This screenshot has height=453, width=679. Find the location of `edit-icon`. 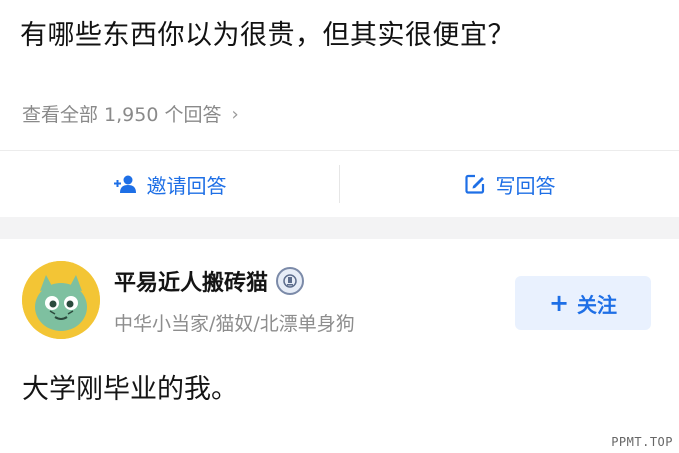

edit-icon is located at coordinates (475, 184).